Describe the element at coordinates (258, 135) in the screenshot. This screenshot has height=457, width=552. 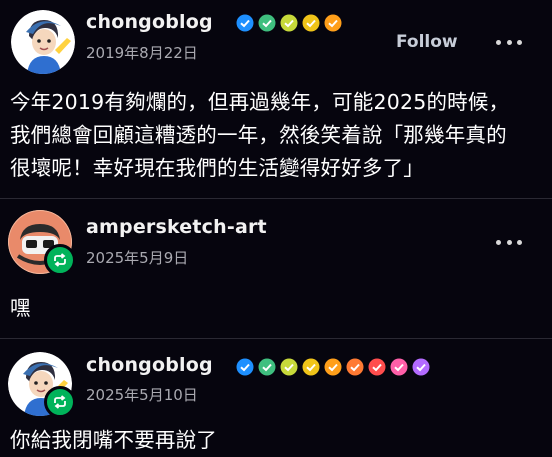
I see `post-text-line: 我們總會回顧這糟透的一年，然後笑着說「那幾年真的` at that location.